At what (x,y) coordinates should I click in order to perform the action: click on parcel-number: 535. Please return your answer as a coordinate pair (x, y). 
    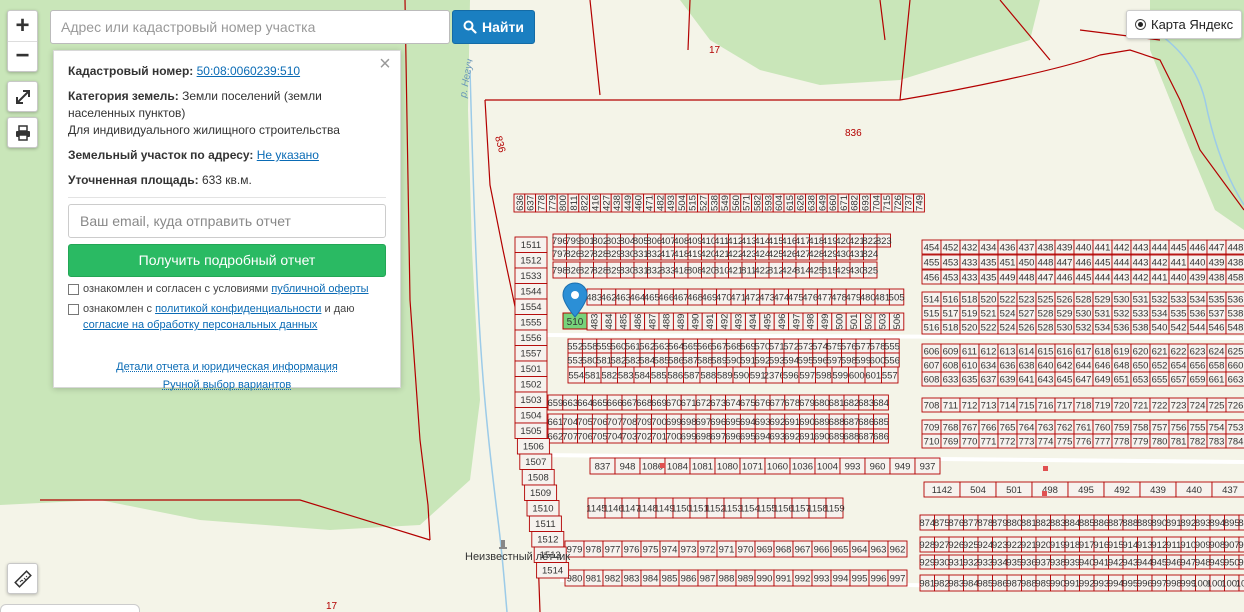
    Looking at the image, I should click on (1217, 300).